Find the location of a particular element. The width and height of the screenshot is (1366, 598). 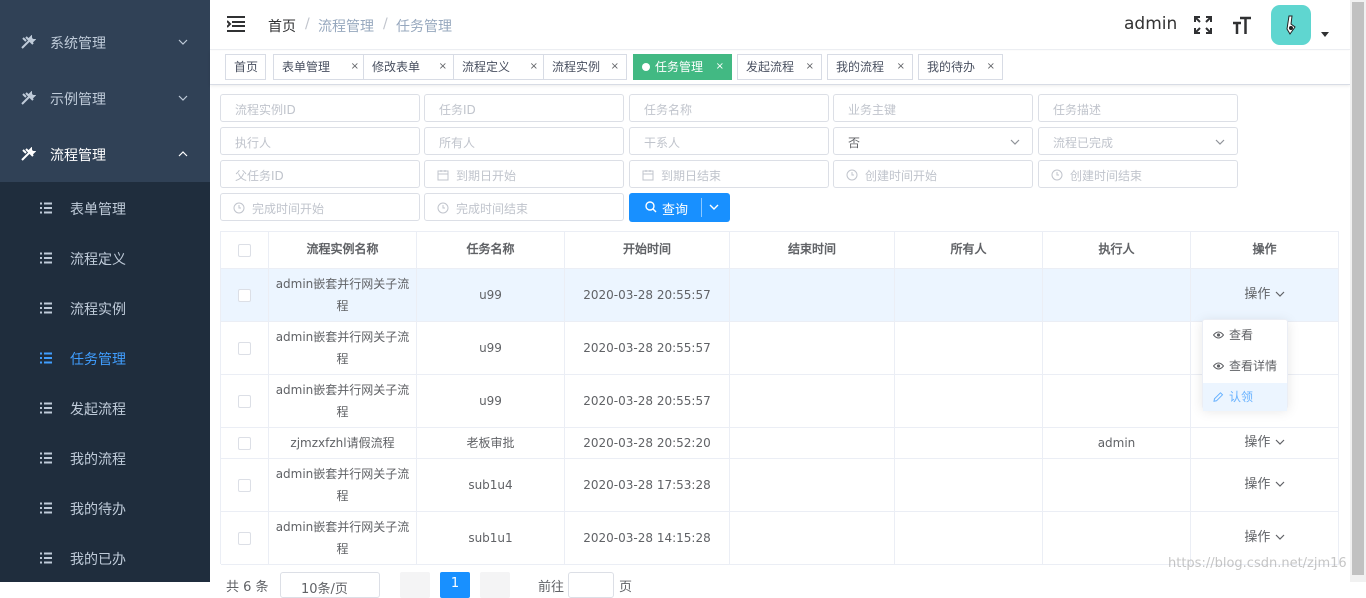

menu-system-label: 系统管理 is located at coordinates (78, 44).